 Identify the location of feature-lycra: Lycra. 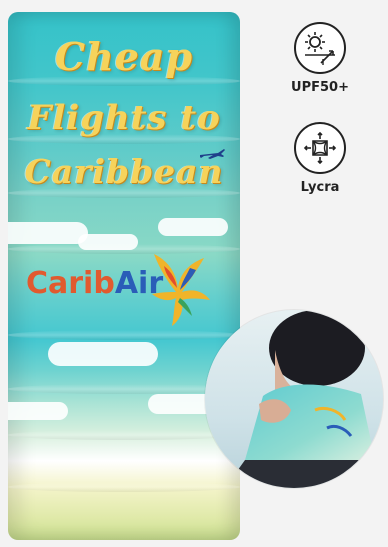
(320, 158).